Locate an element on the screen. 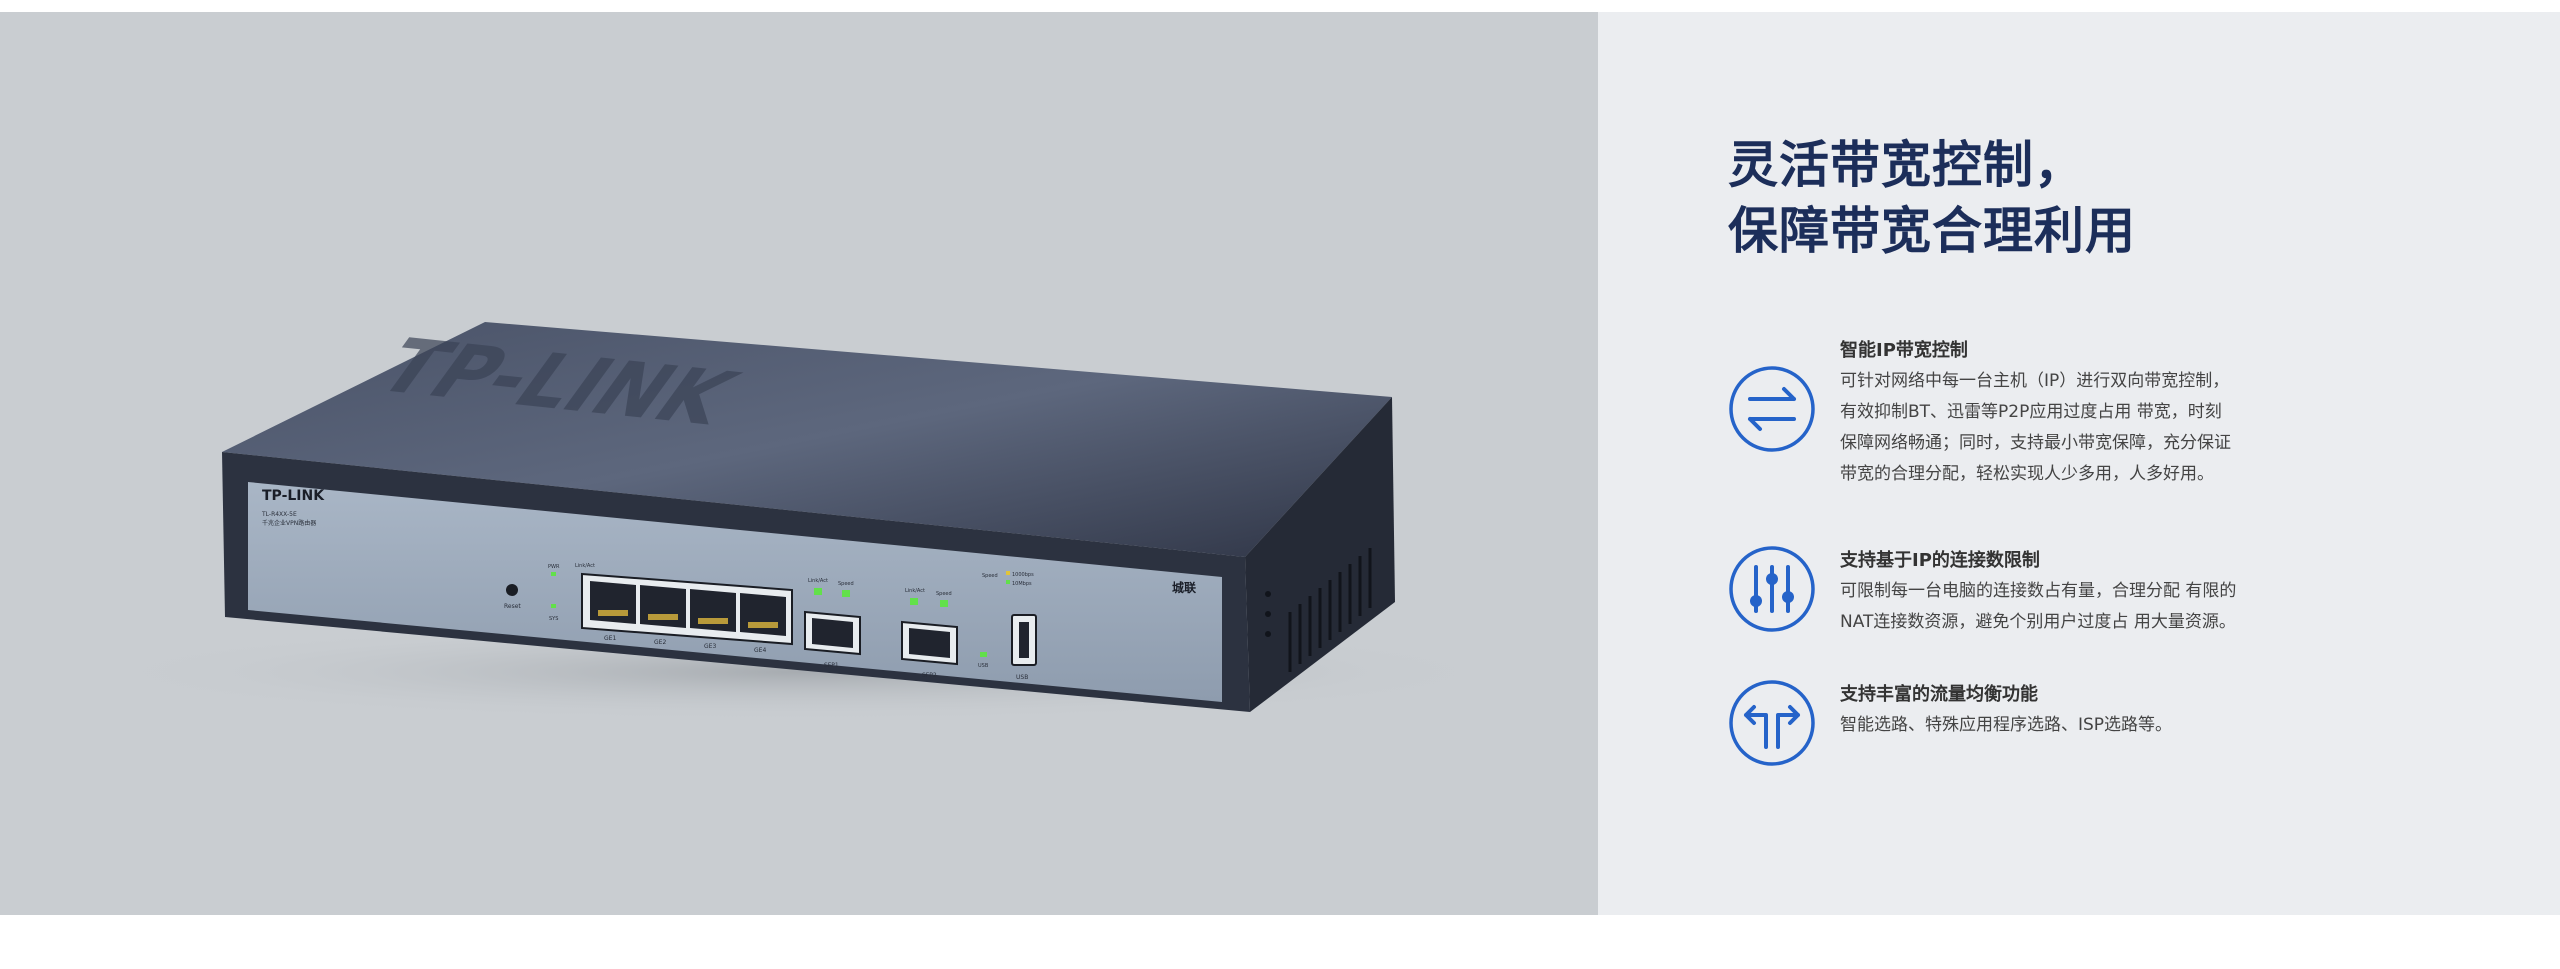 The height and width of the screenshot is (969, 2560). sfp1-linkact-label: Link/Act is located at coordinates (818, 581).